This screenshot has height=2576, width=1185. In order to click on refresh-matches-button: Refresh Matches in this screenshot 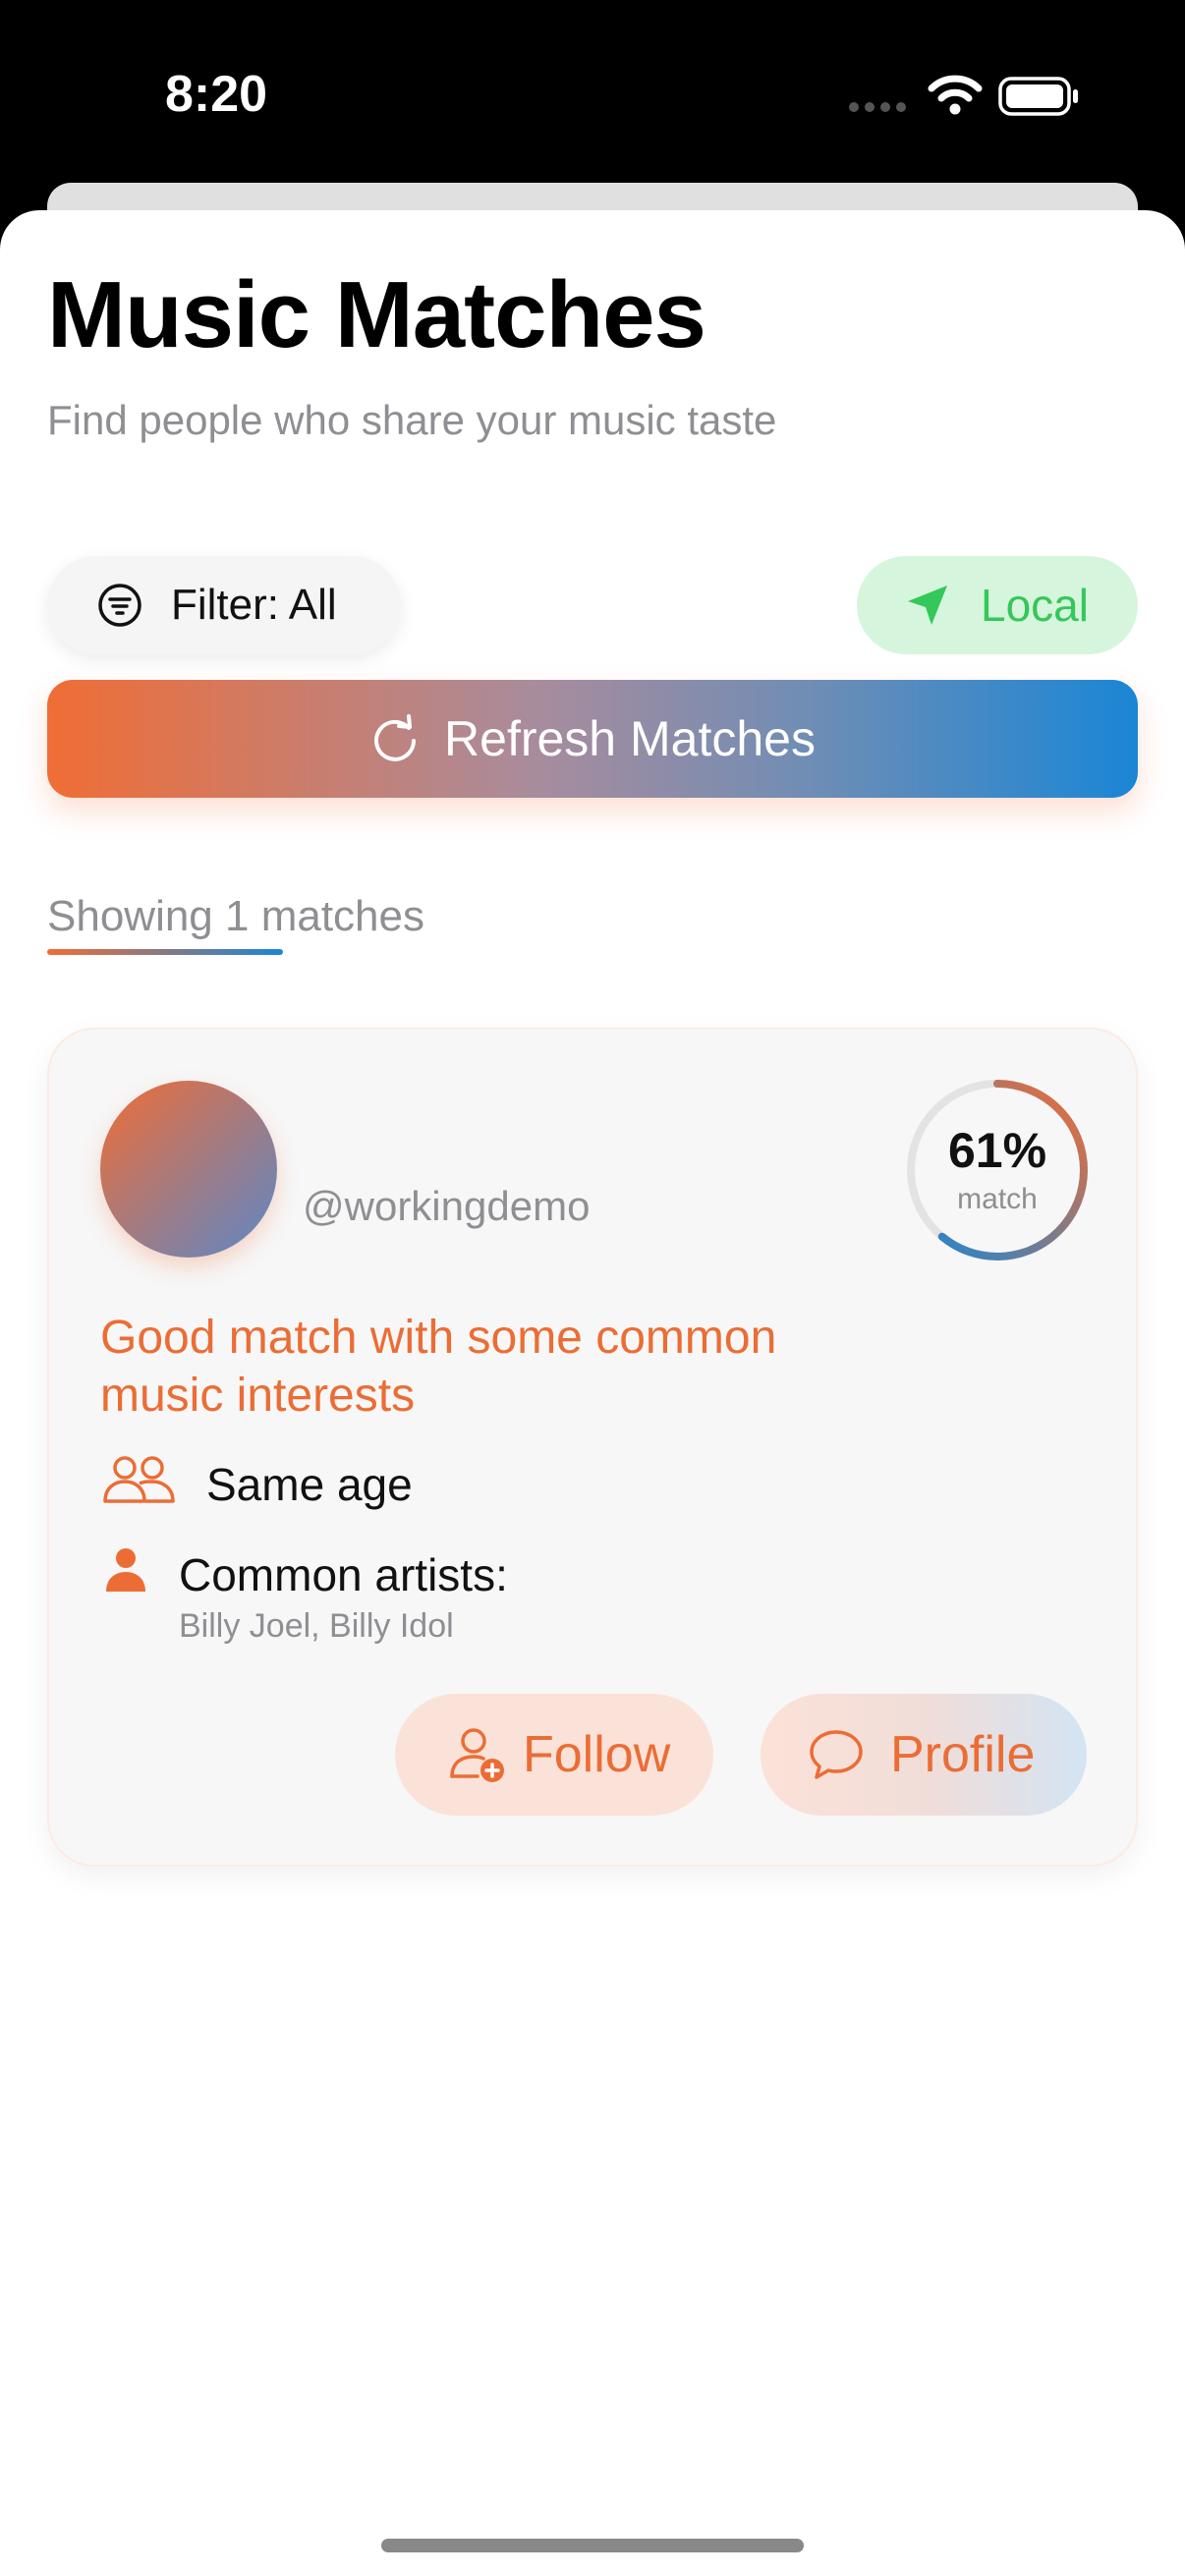, I will do `click(592, 739)`.